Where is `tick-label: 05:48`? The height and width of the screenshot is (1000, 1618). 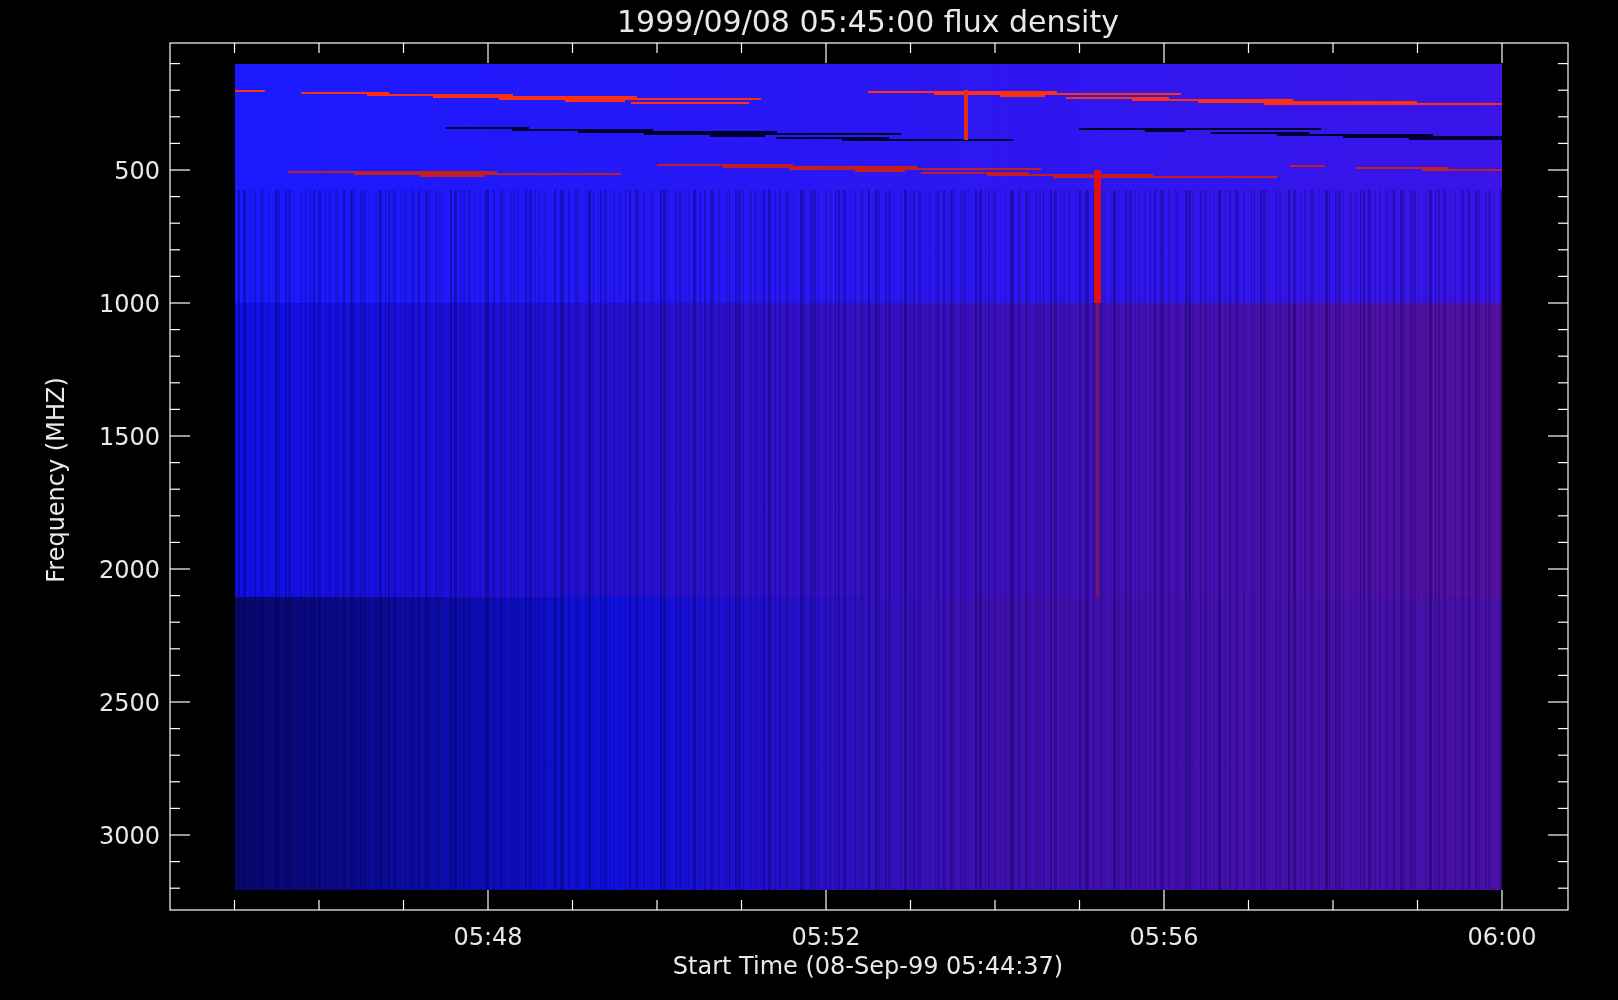 tick-label: 05:48 is located at coordinates (488, 937).